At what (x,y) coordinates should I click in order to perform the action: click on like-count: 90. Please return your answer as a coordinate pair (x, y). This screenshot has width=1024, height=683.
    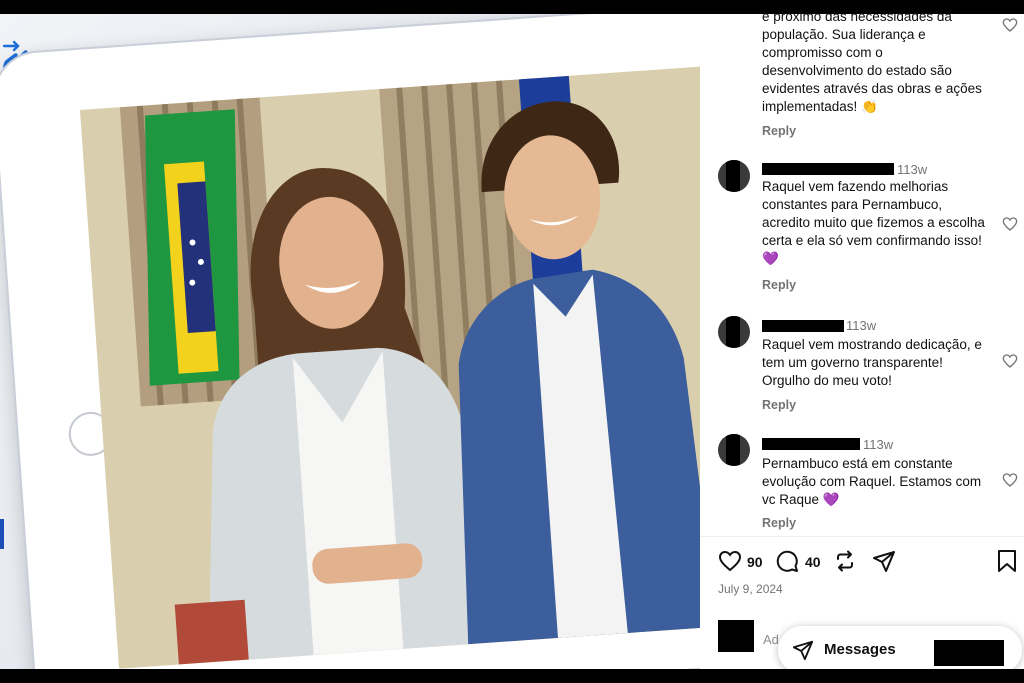
    Looking at the image, I should click on (755, 562).